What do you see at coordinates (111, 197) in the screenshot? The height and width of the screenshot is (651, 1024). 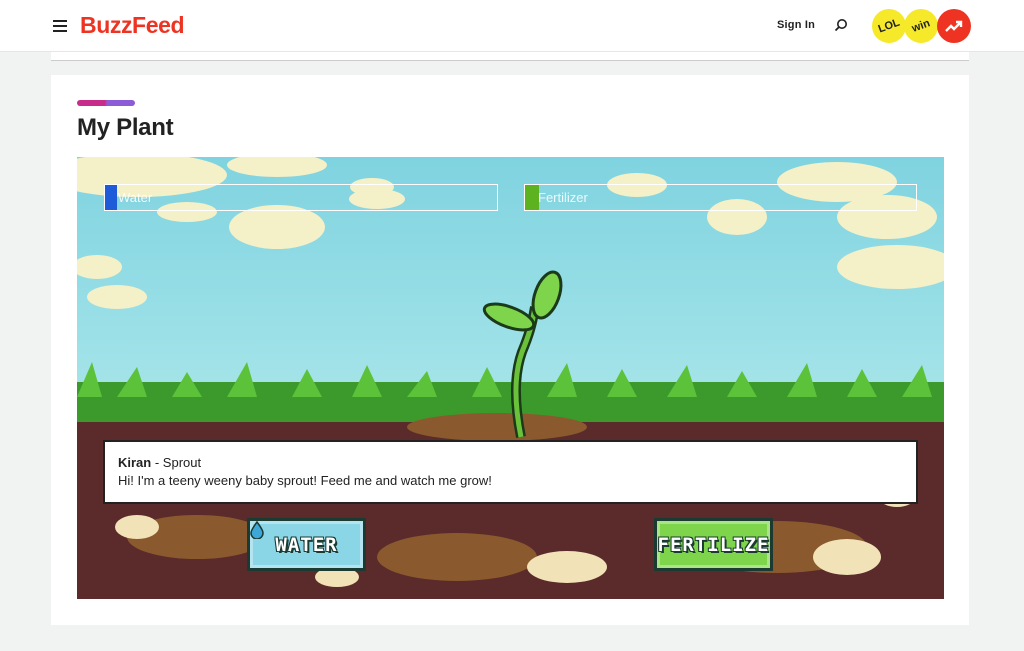 I see `water-meter-fill` at bounding box center [111, 197].